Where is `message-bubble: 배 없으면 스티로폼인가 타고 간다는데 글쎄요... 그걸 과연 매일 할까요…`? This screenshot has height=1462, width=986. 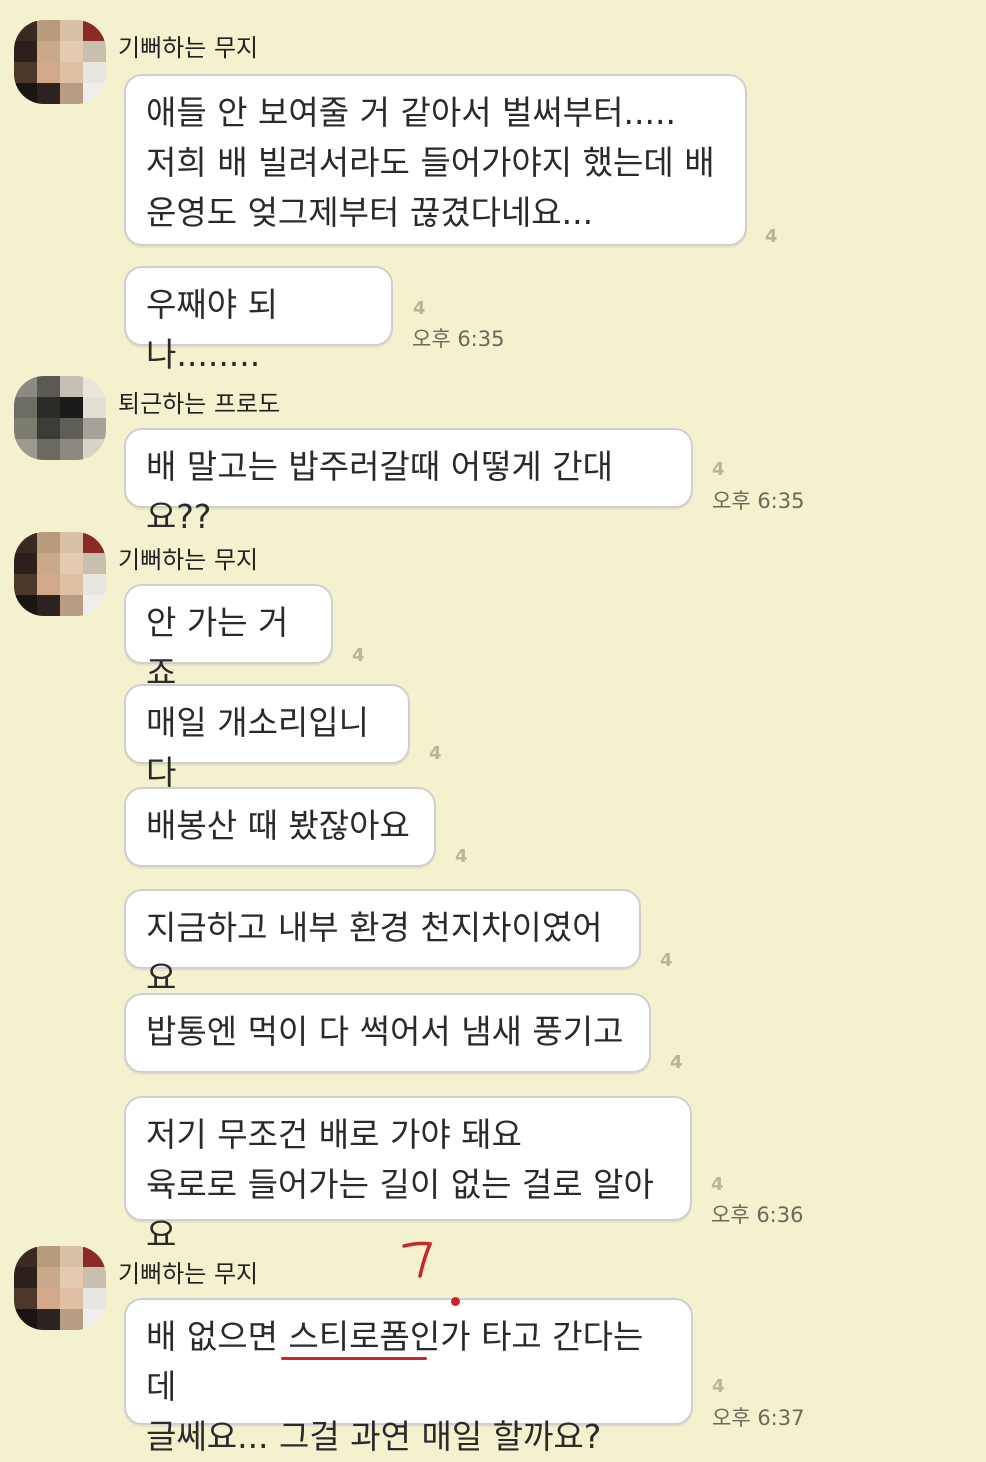
message-bubble: 배 없으면 스티로폼인가 타고 간다는데 글쎄요... 그걸 과연 매일 할까요… is located at coordinates (408, 1377).